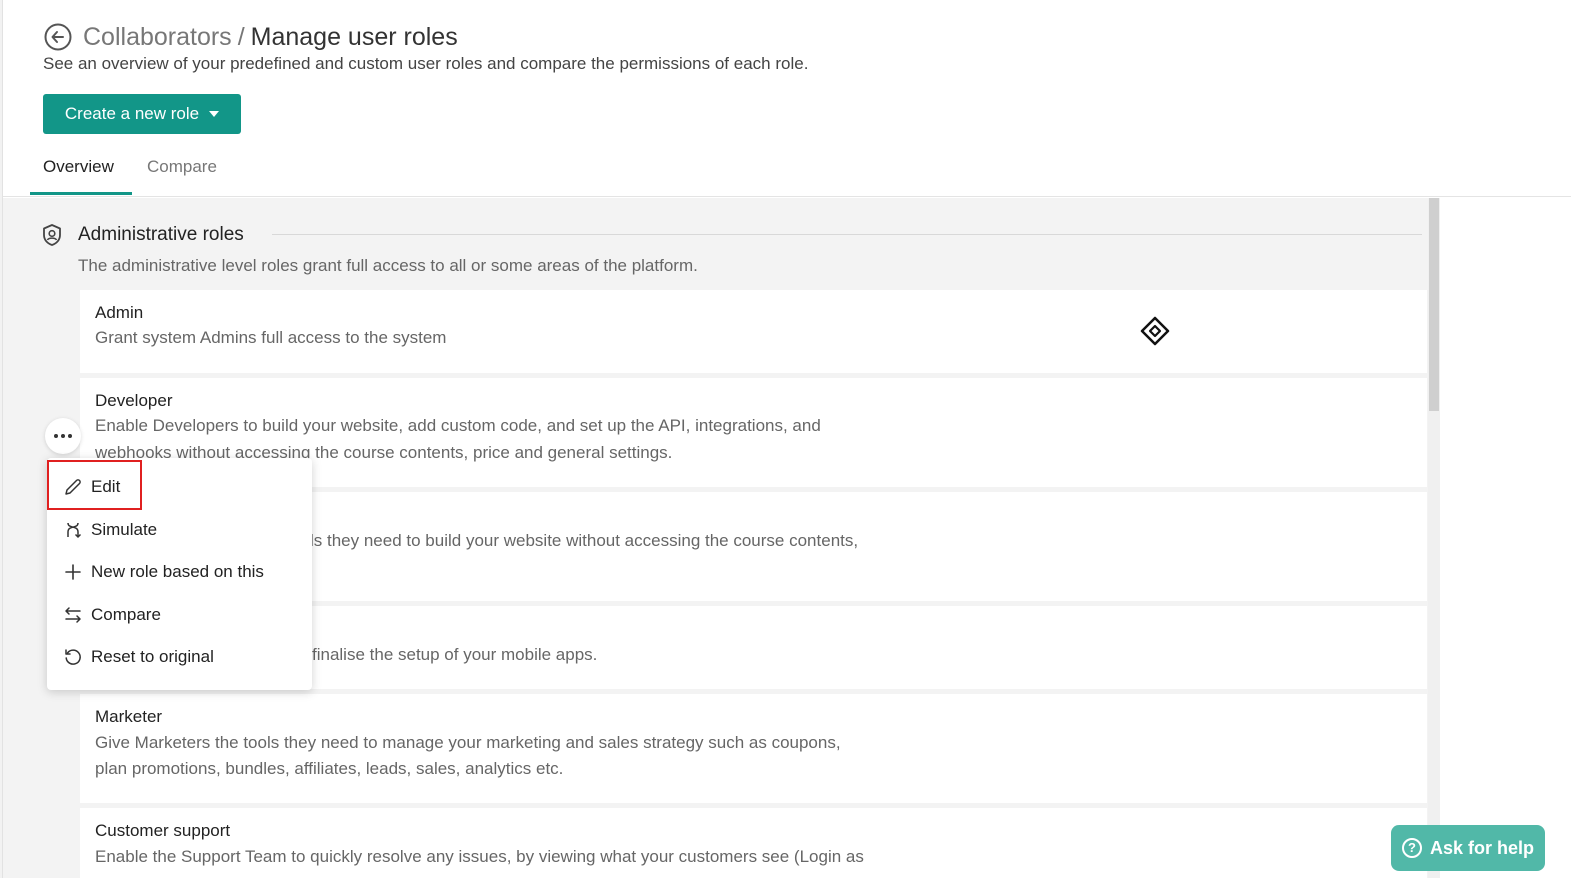 The width and height of the screenshot is (1571, 878). I want to click on edit-highlight-box, so click(94, 485).